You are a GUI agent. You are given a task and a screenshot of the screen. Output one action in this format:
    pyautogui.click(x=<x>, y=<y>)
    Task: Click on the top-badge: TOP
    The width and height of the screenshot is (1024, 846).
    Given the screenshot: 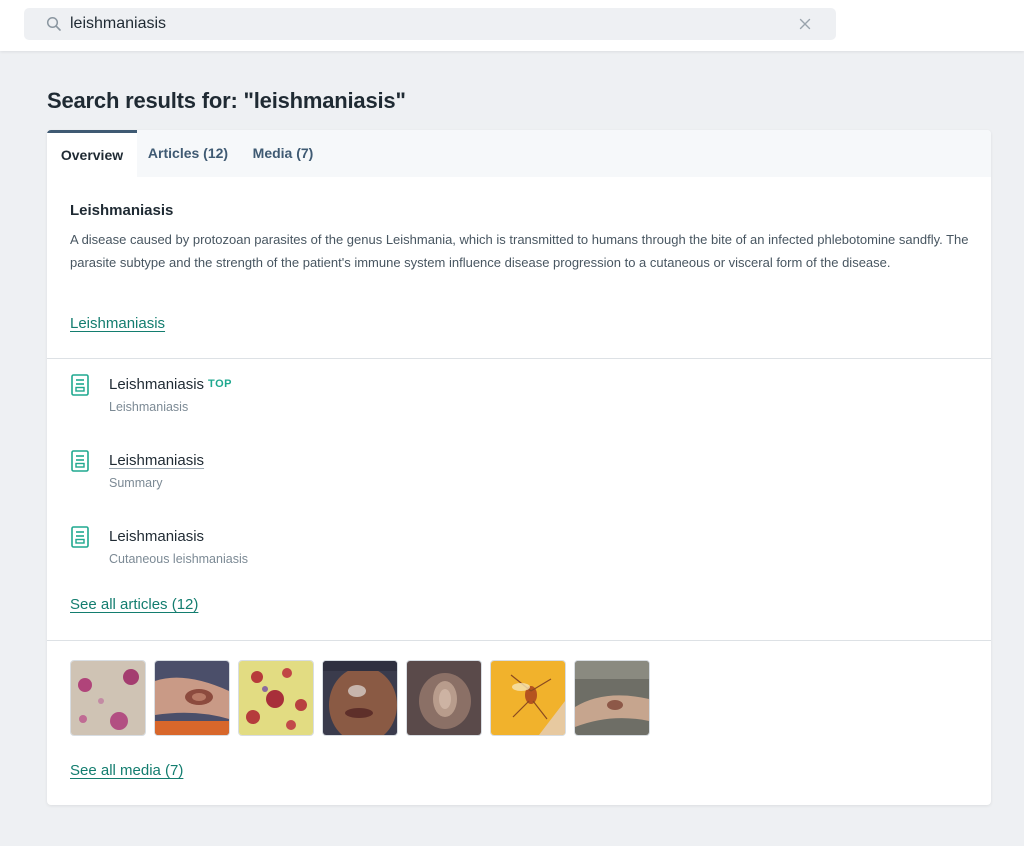 What is the action you would take?
    pyautogui.click(x=220, y=384)
    